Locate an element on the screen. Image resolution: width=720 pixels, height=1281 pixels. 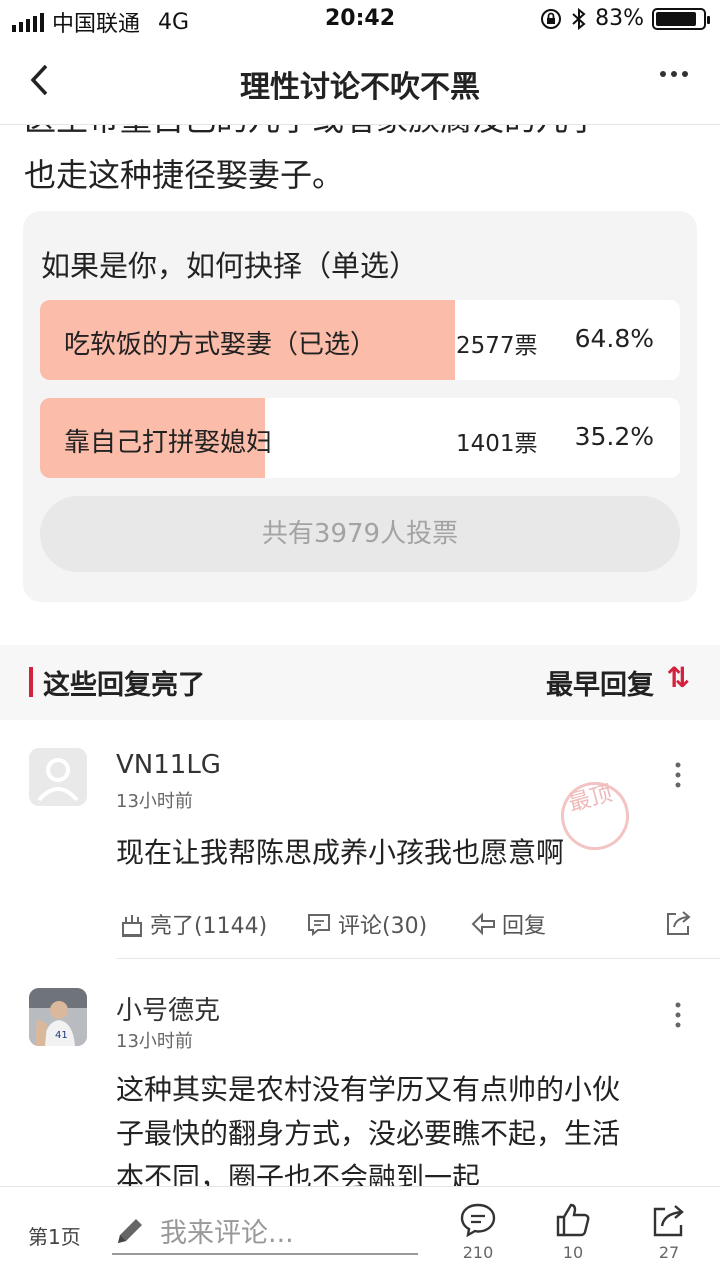
comment-line: 这种其实是农村没有学历又有点帅的小伙 is located at coordinates (368, 1089).